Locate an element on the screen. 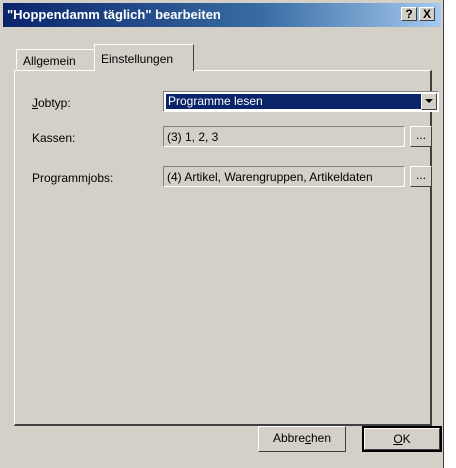  programmjobs-label: Programmjobs: is located at coordinates (73, 178).